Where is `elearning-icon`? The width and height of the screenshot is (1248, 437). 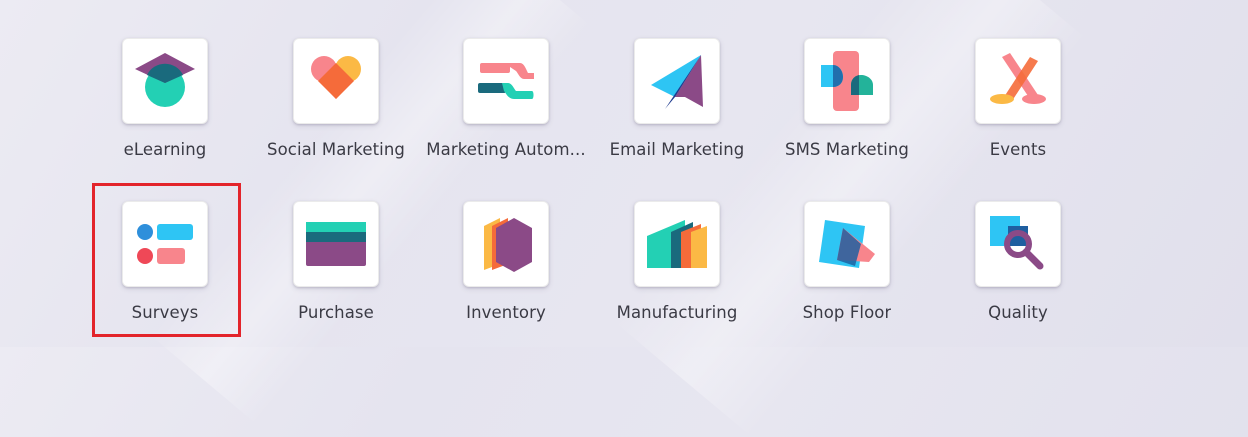 elearning-icon is located at coordinates (165, 80).